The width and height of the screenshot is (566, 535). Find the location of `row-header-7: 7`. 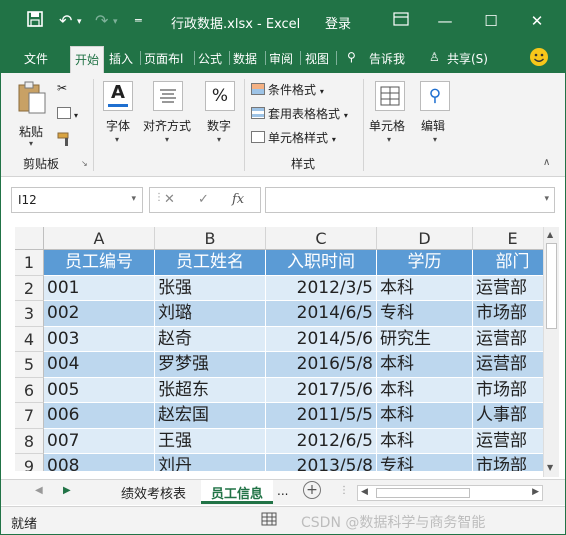

row-header-7: 7 is located at coordinates (29, 416).